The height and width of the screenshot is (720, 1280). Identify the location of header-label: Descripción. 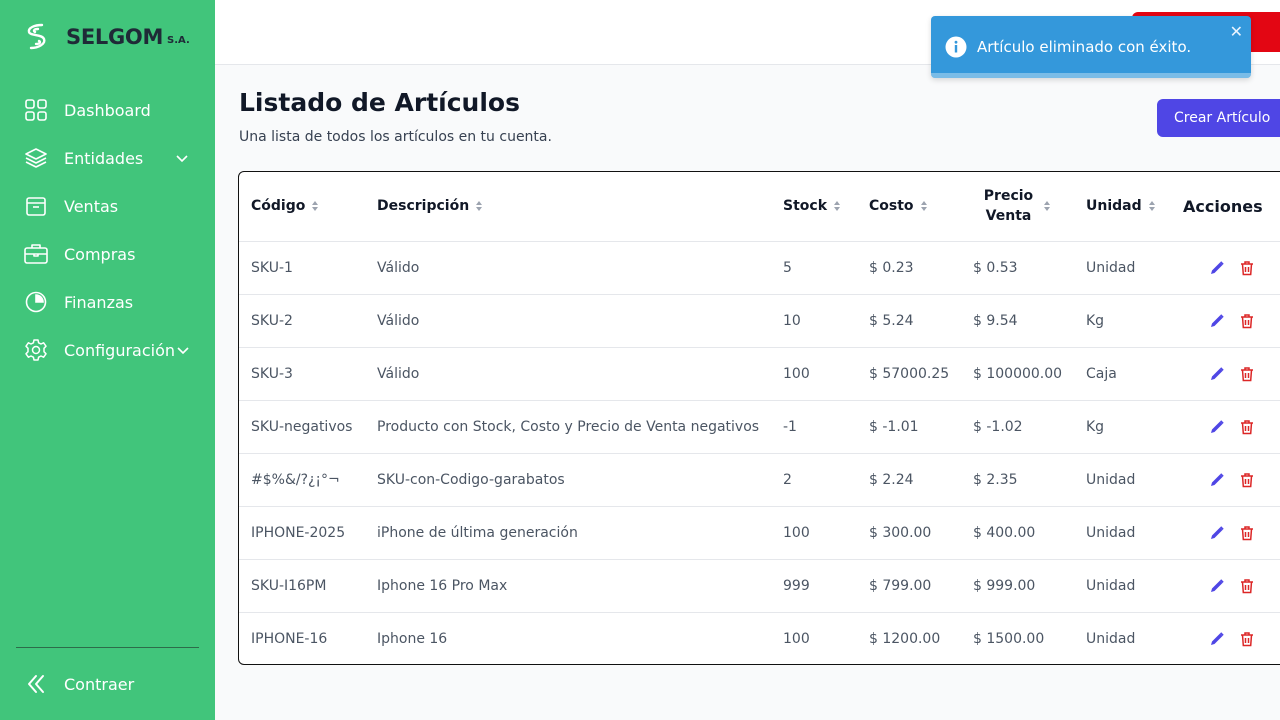
(423, 206).